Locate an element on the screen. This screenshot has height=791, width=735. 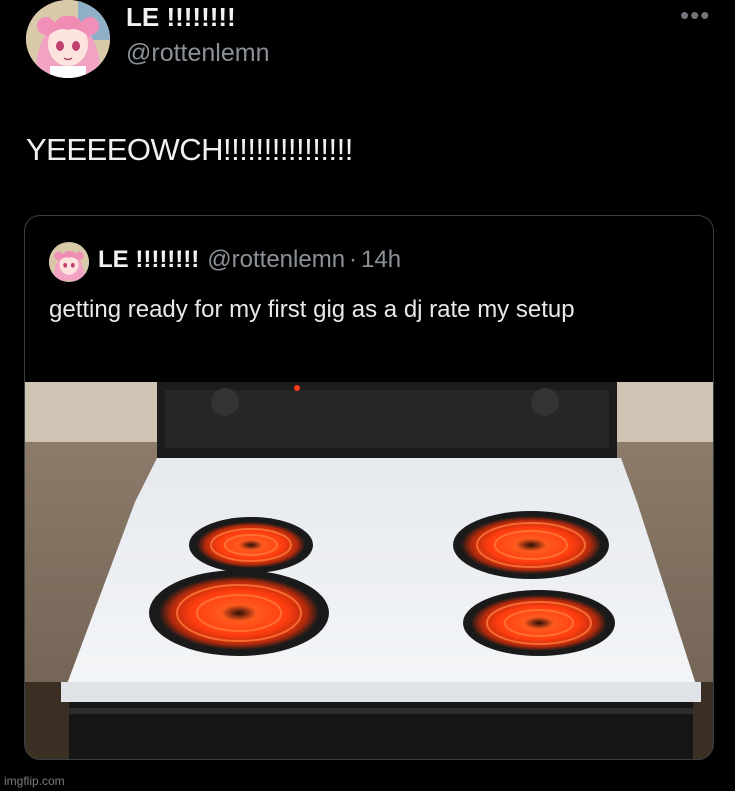
quoted-avatar is located at coordinates (69, 262).